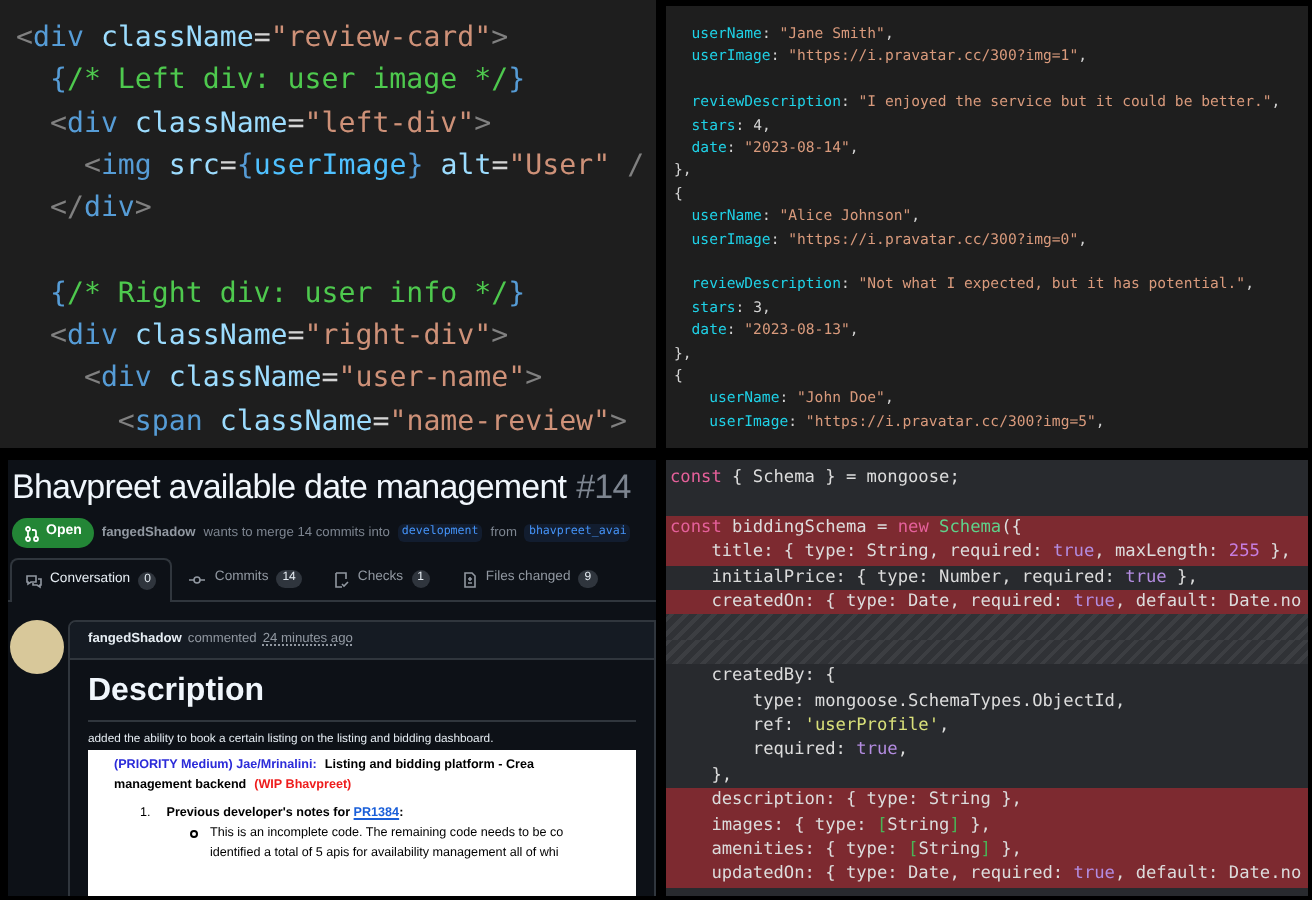 This screenshot has width=1312, height=900. What do you see at coordinates (37, 647) in the screenshot?
I see `avatar` at bounding box center [37, 647].